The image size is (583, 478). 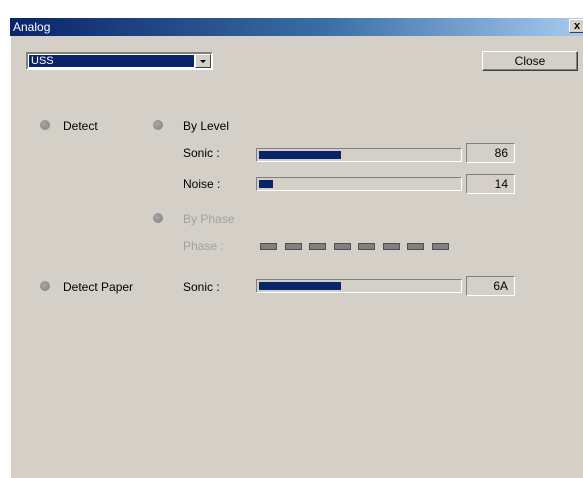 I want to click on paper-sonic-value: 6A, so click(x=490, y=286).